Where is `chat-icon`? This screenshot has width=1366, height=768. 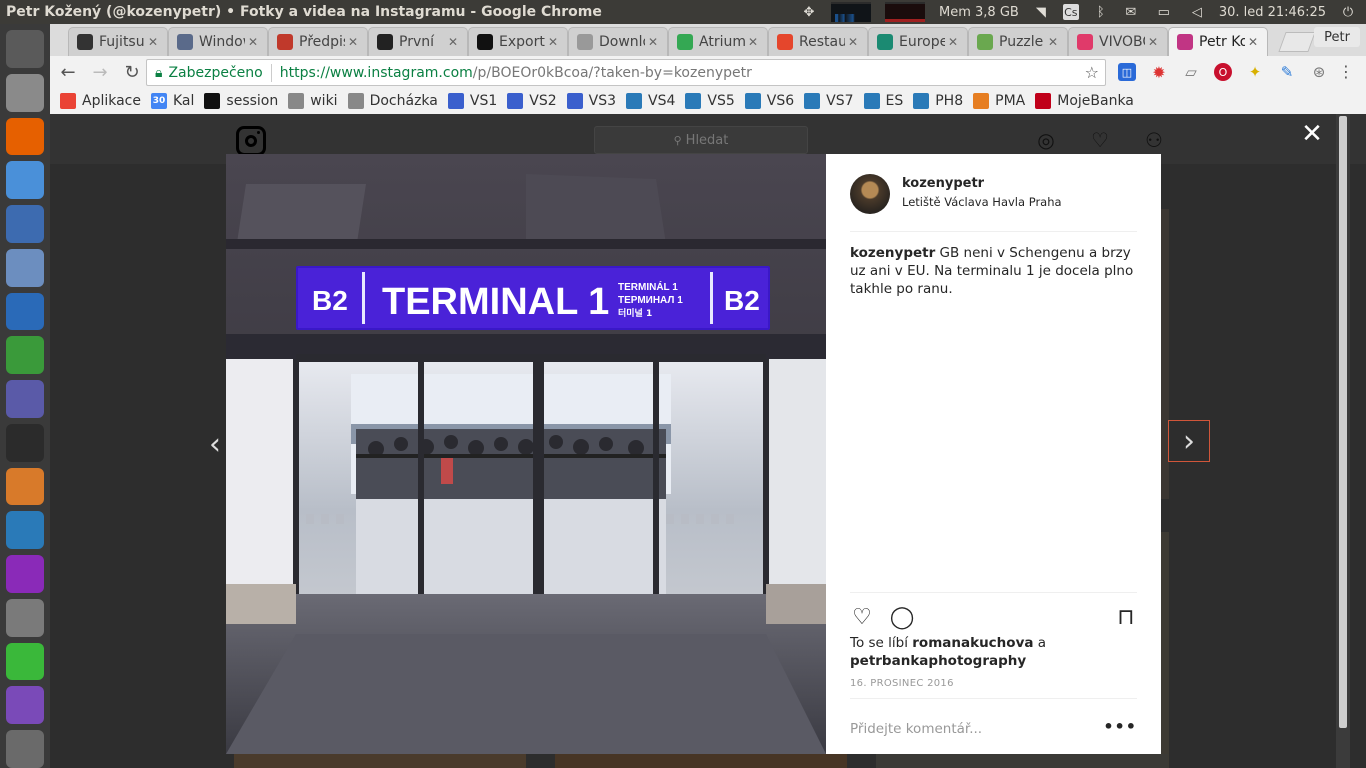 chat-icon is located at coordinates (25, 661).